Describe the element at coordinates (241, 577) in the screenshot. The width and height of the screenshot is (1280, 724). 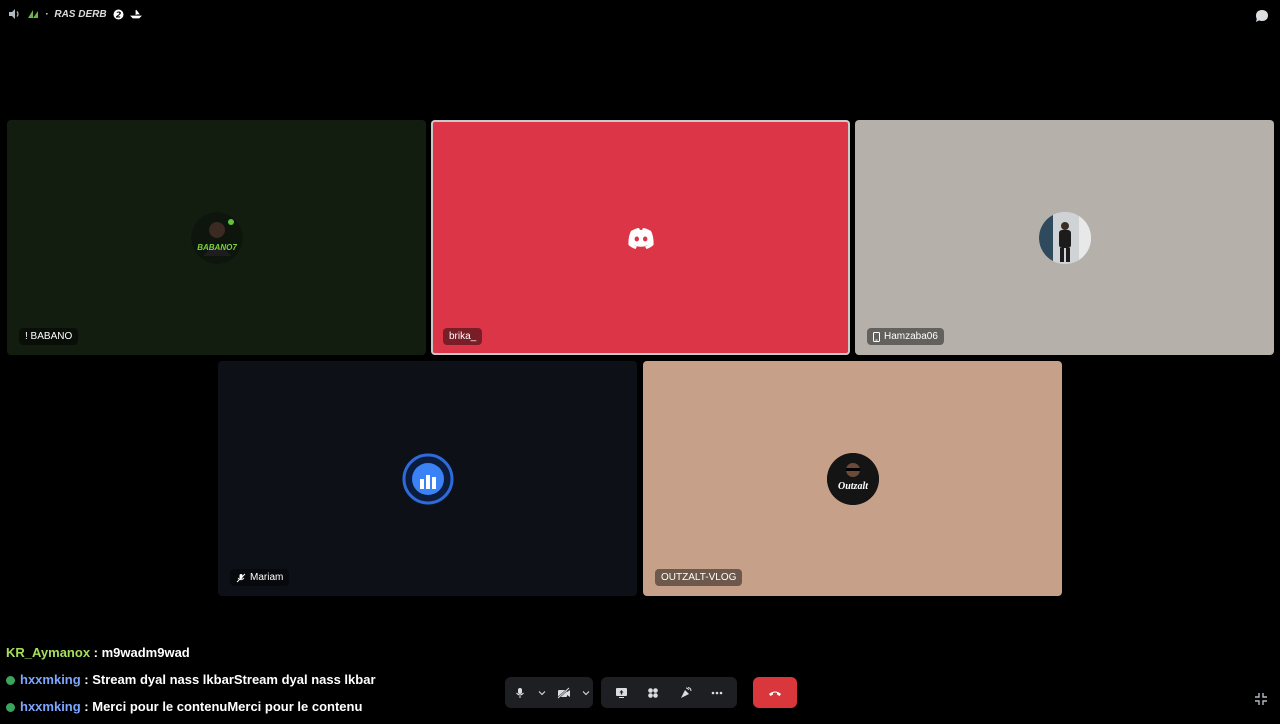
I see `mic-muted-icon` at that location.